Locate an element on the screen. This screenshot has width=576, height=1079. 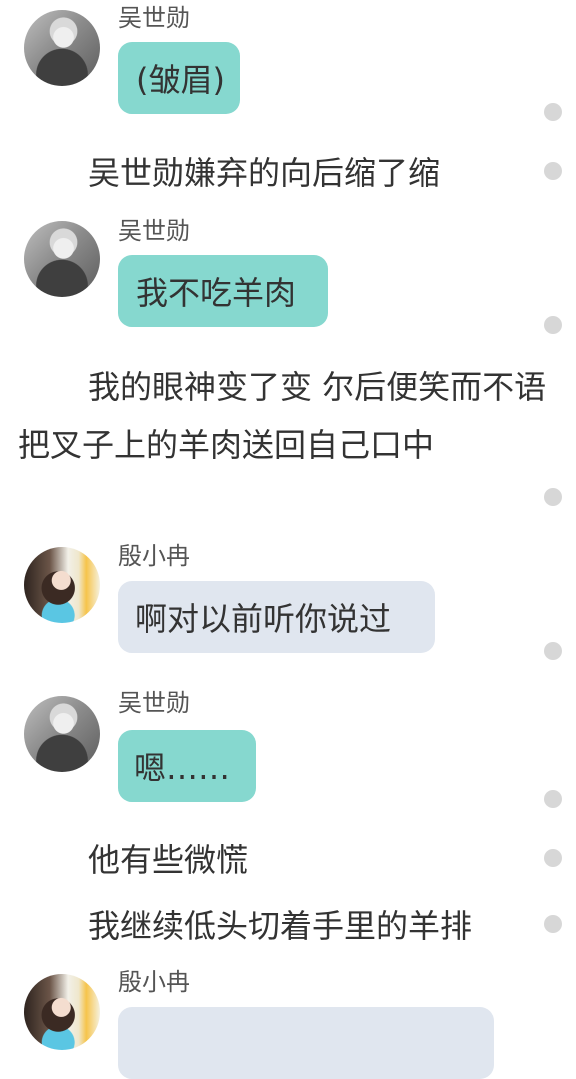
narration-text: 我继续低头切着手里的羊排 is located at coordinates (280, 926).